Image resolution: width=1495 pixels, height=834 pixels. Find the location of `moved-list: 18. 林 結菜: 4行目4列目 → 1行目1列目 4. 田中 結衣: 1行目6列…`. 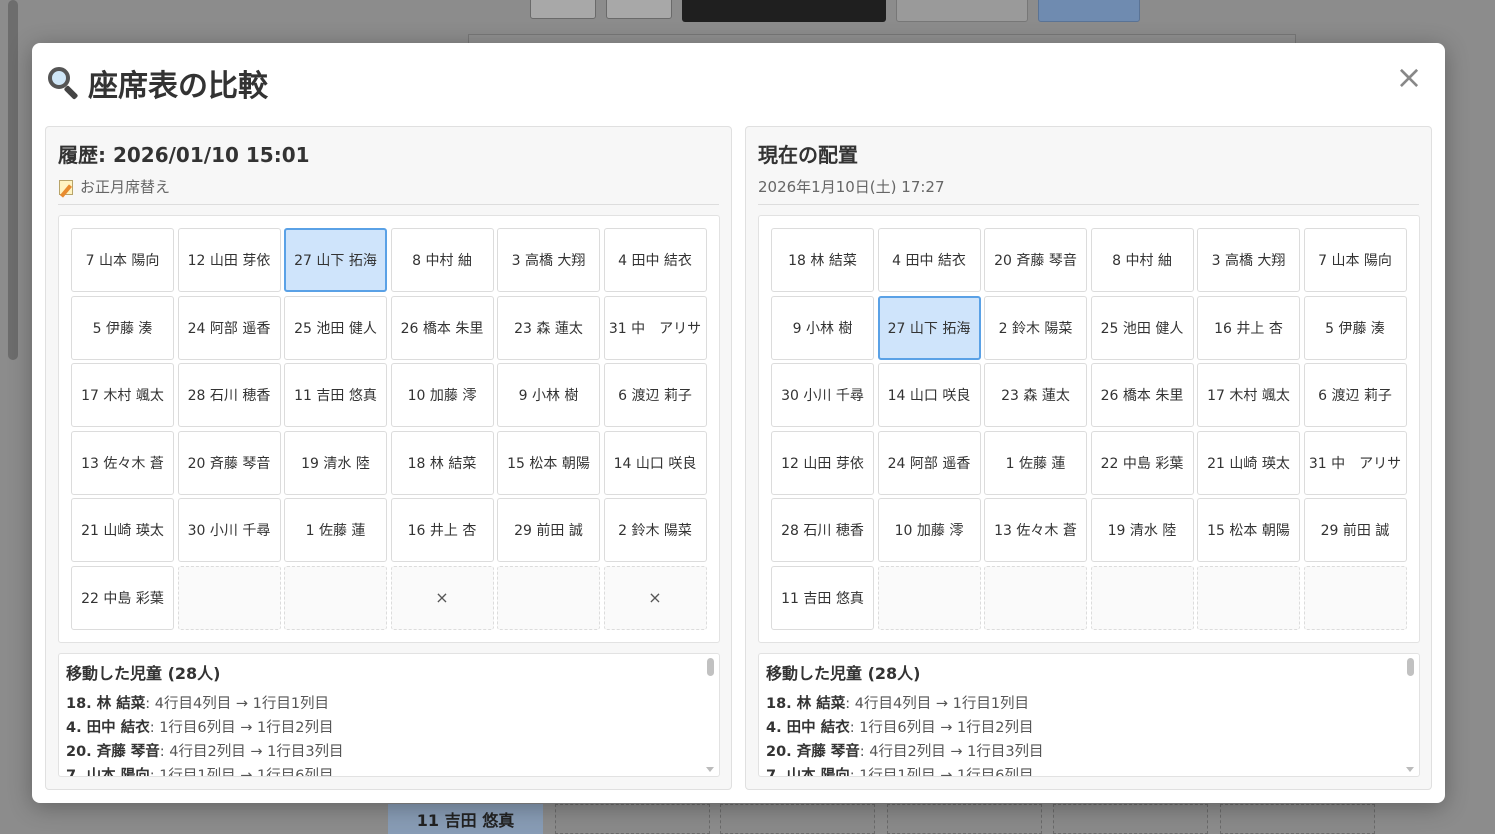

moved-list: 18. 林 結菜: 4行目4列目 → 1行目1列目 4. 田中 結衣: 1行目6列… is located at coordinates (1082, 734).